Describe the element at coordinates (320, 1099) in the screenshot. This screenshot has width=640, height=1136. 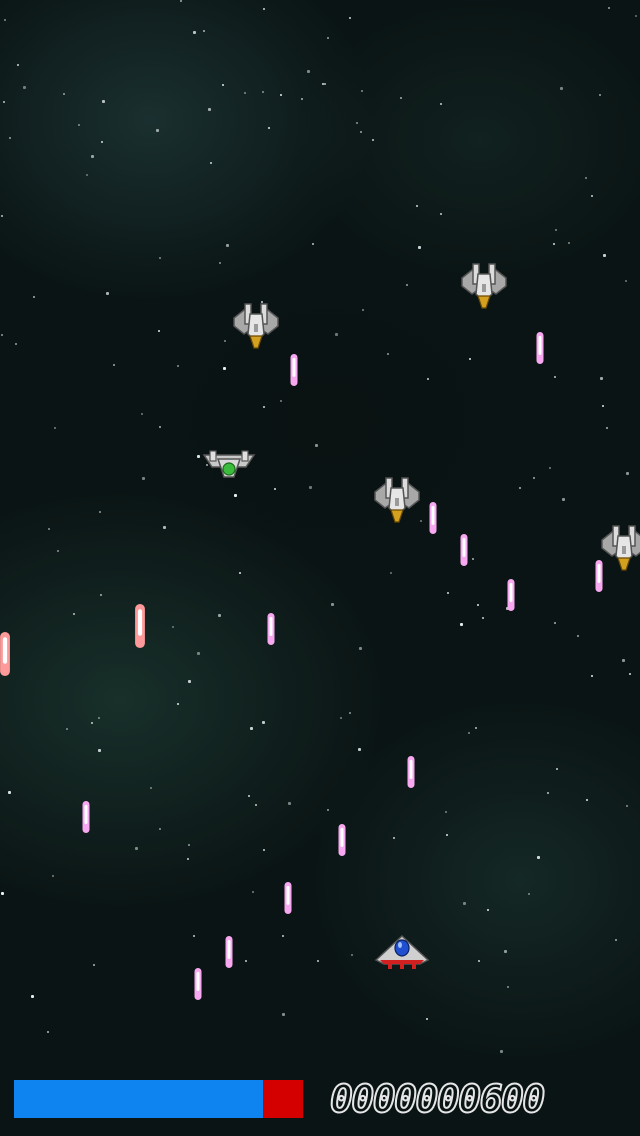
I see `hud: 0000000600` at that location.